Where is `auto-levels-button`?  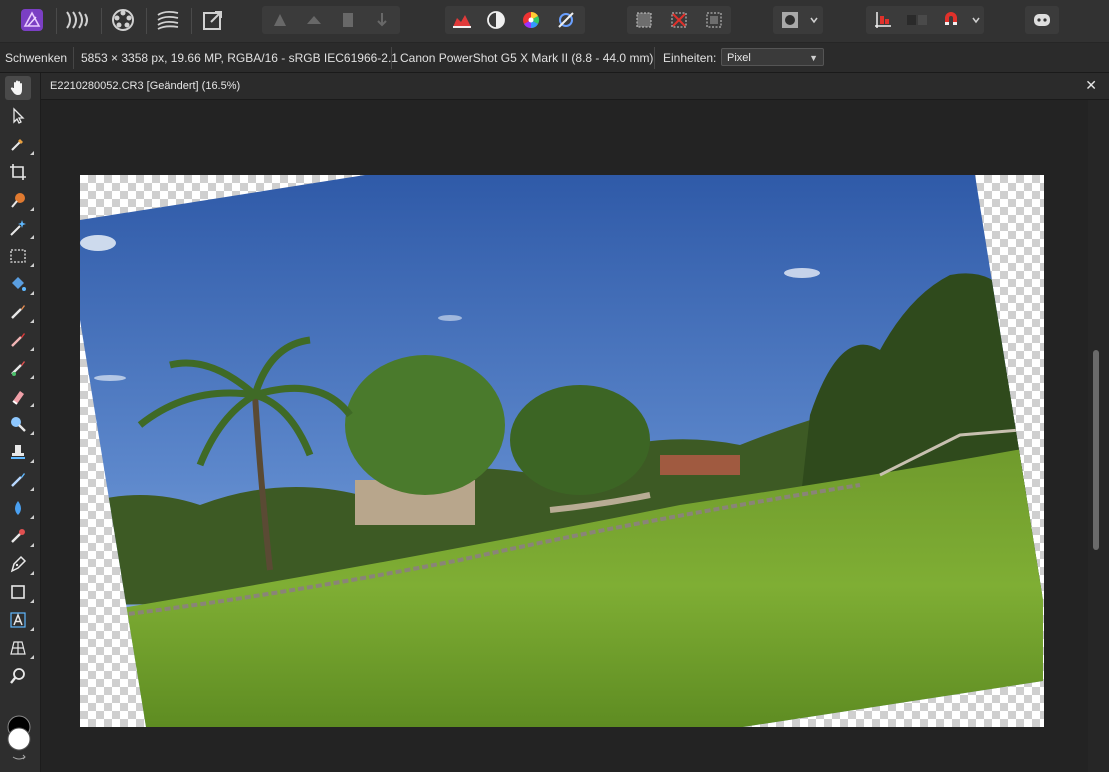
auto-levels-button is located at coordinates (462, 20).